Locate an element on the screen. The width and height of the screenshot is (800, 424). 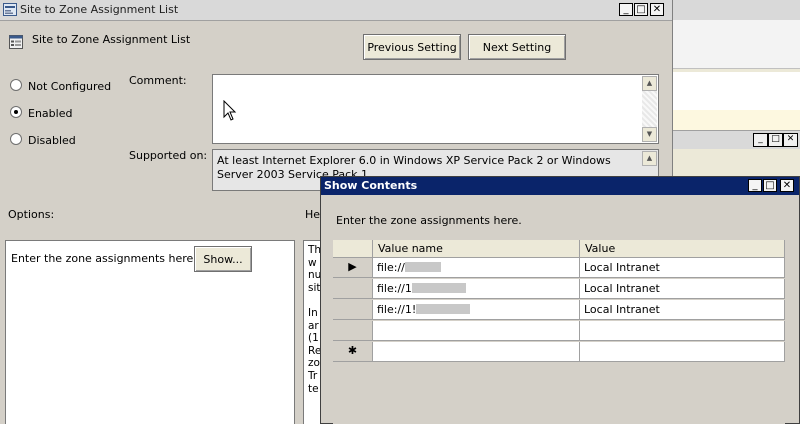
comment-label: Comment: is located at coordinates (158, 80).